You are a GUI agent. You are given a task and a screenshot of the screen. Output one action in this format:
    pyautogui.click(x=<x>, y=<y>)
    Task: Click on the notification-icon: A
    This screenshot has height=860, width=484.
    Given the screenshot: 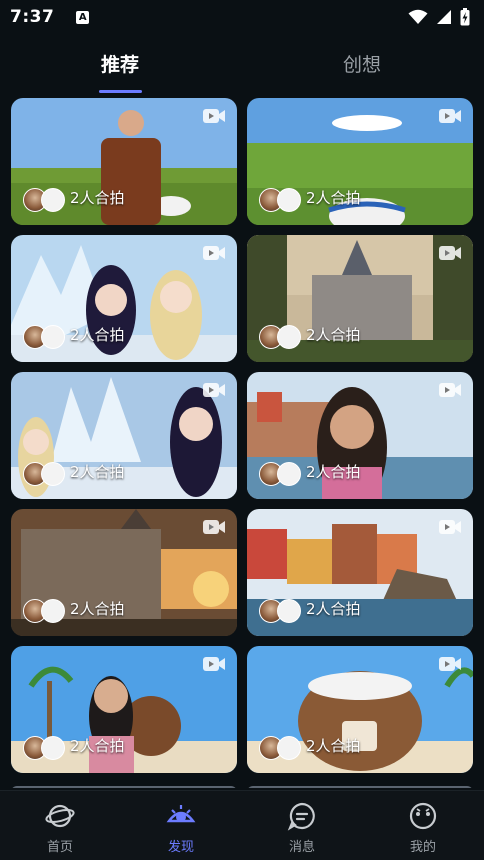 What is the action you would take?
    pyautogui.click(x=83, y=17)
    